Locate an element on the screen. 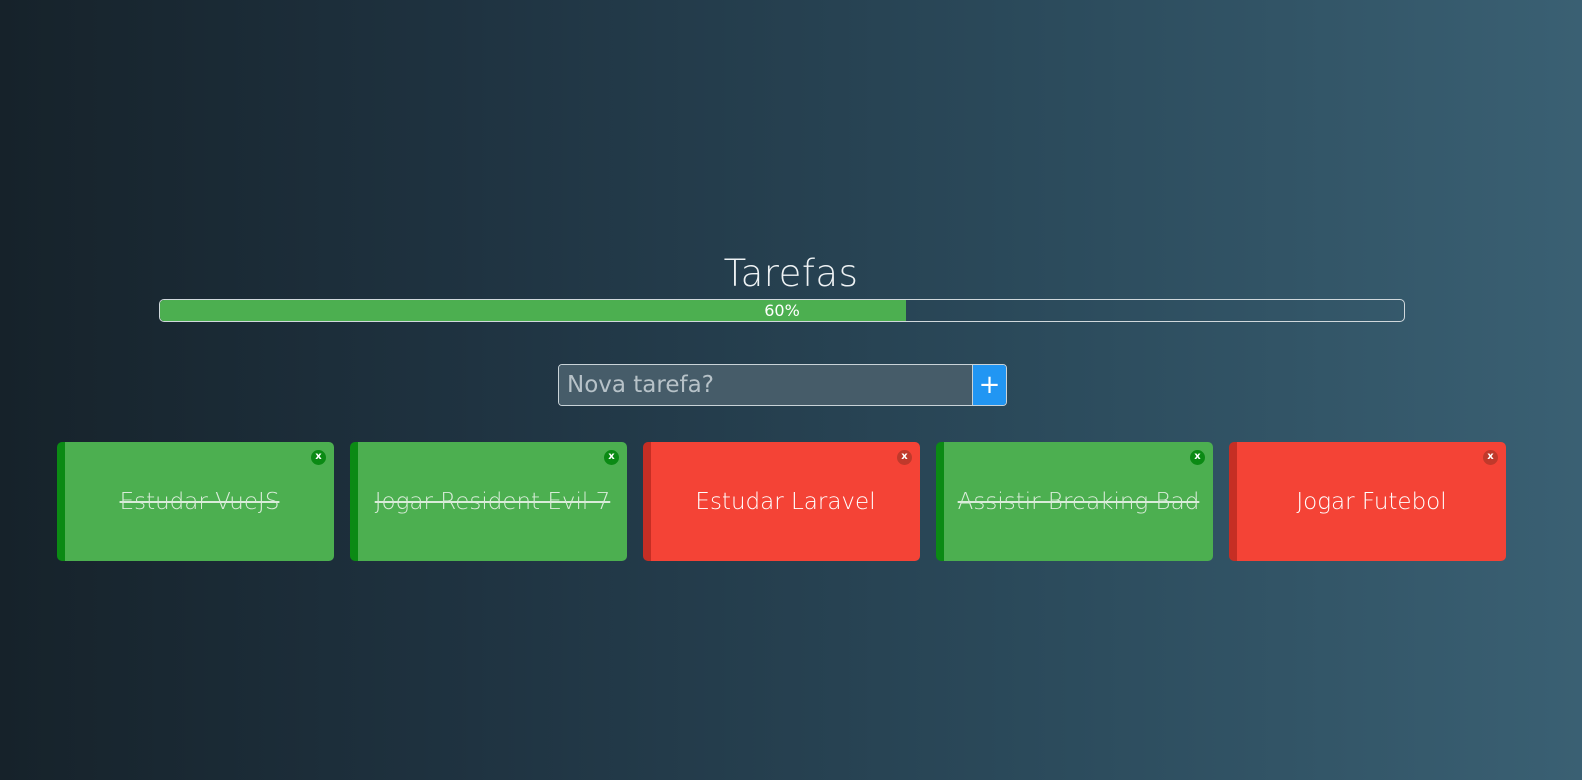  task-label: Jogar Futebol is located at coordinates (1371, 501).